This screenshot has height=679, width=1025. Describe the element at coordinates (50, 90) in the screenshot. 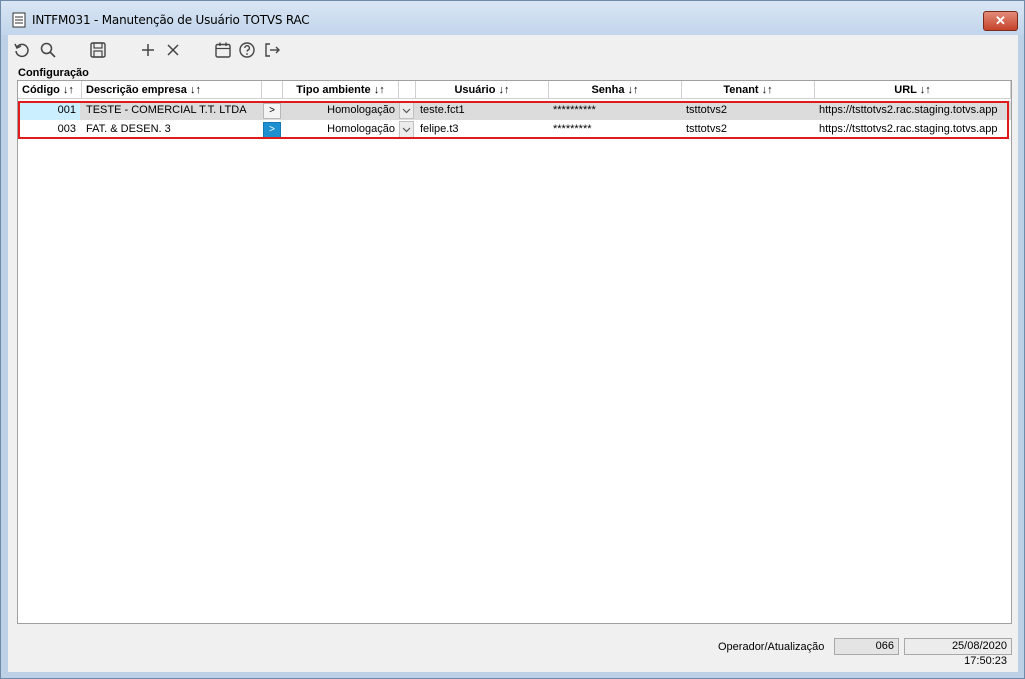

I see `column-header-codigo: Código ↓↑` at that location.